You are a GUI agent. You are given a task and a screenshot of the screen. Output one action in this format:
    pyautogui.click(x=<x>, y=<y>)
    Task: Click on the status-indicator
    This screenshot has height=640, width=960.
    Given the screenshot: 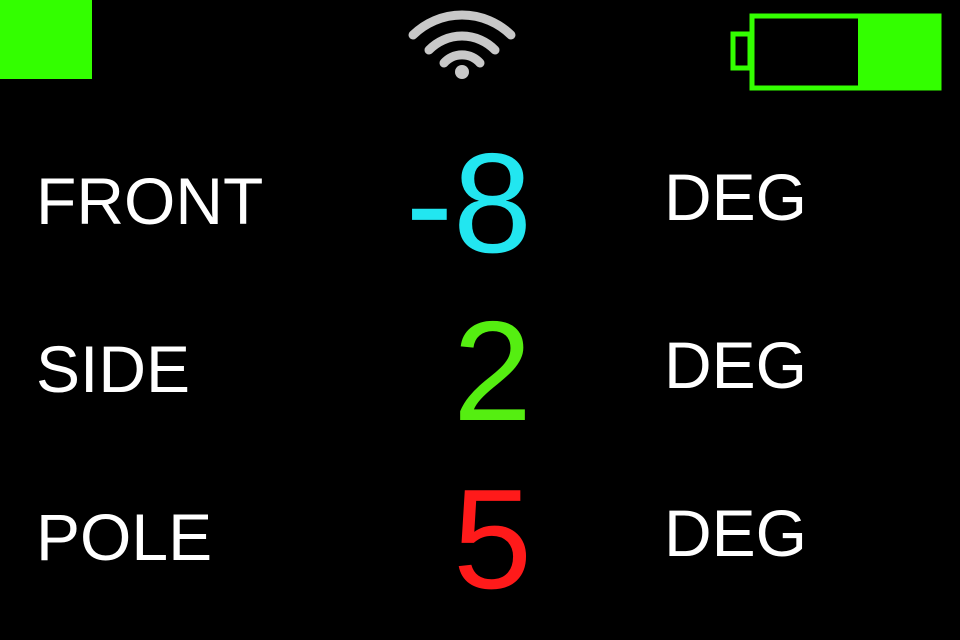 What is the action you would take?
    pyautogui.click(x=46, y=39)
    